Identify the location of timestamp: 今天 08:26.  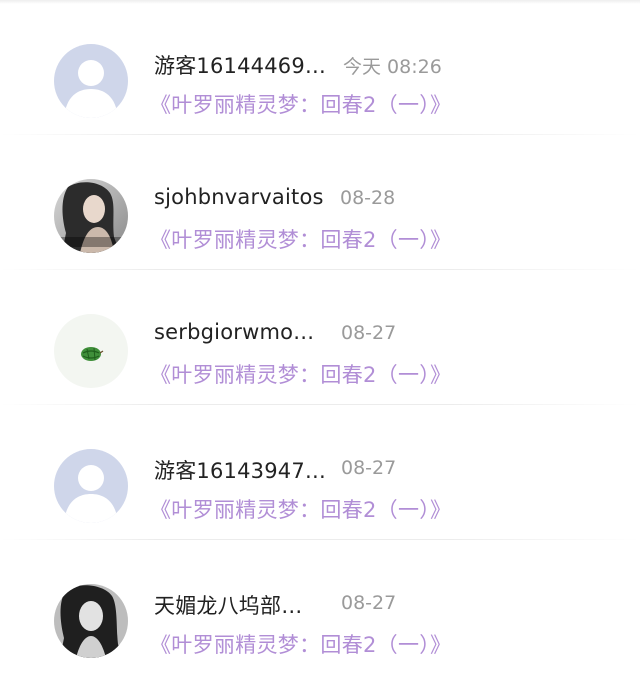
(392, 67).